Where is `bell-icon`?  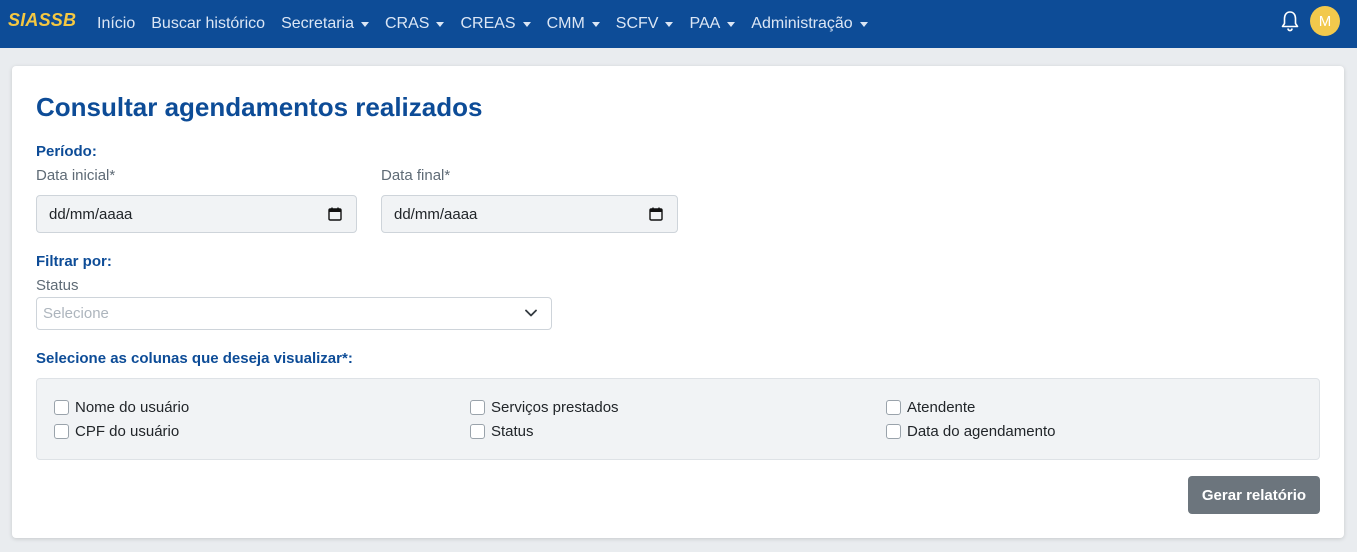 bell-icon is located at coordinates (1290, 21).